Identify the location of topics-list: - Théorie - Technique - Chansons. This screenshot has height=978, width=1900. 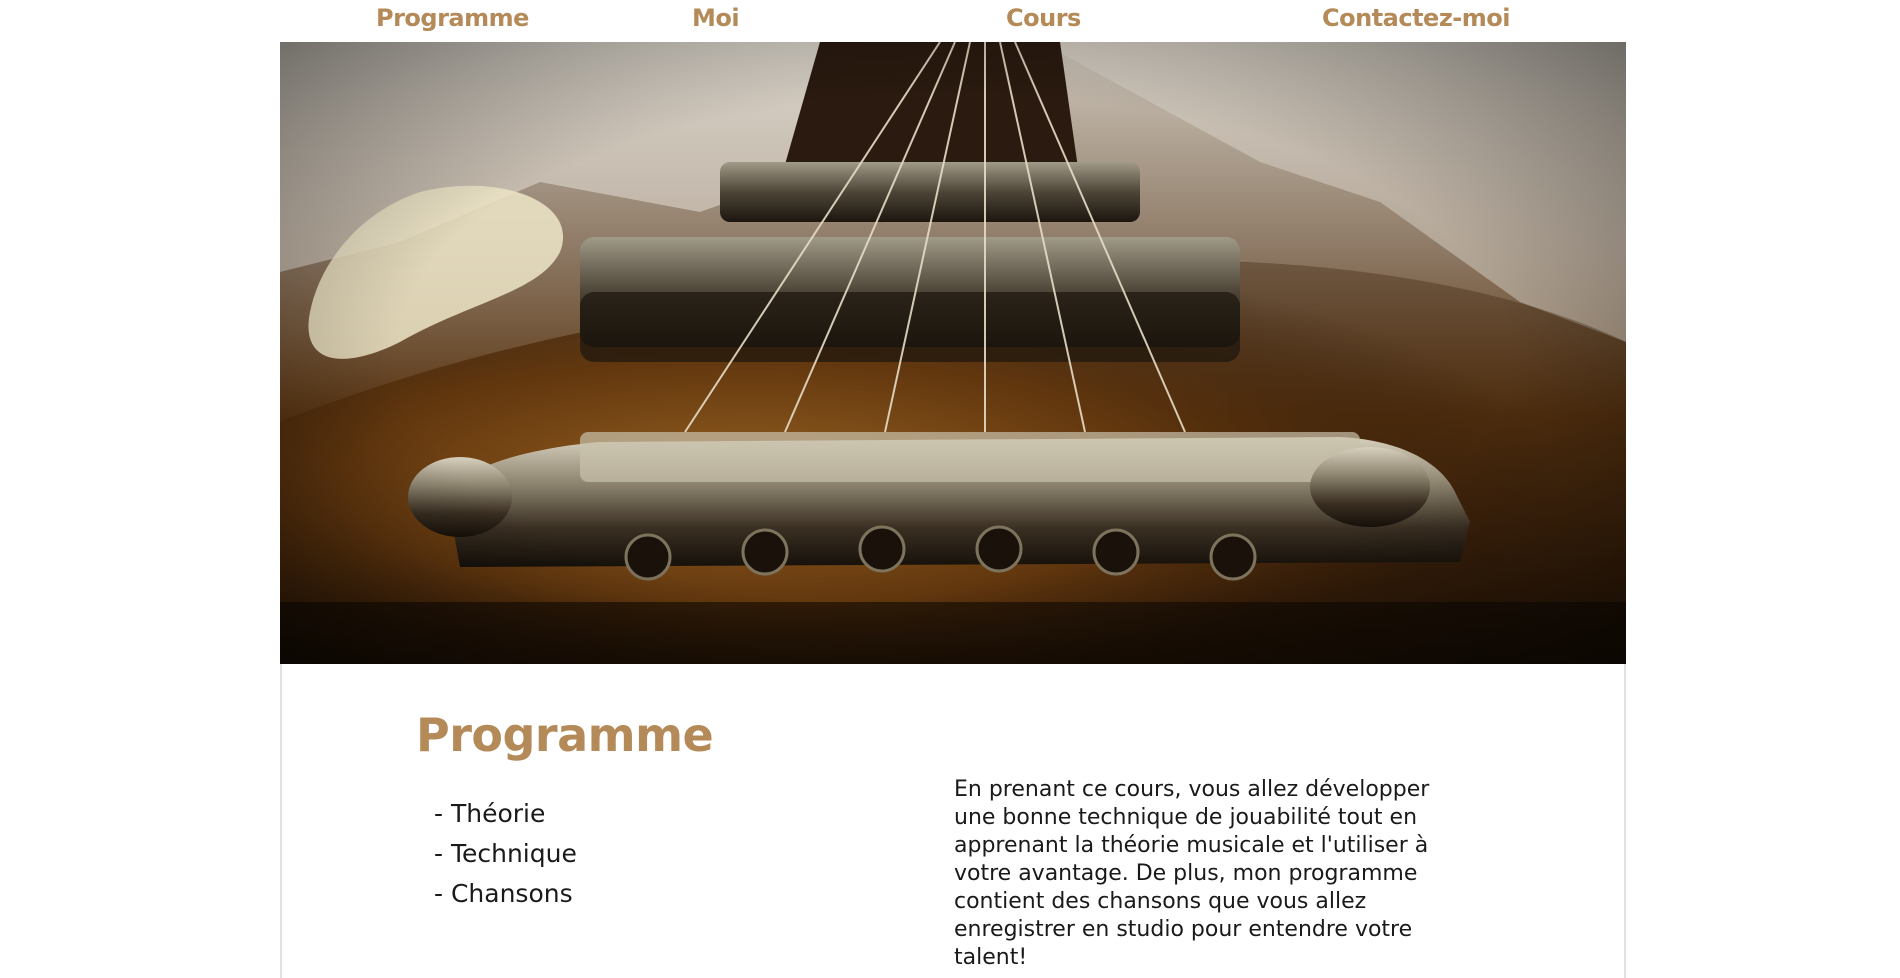
(505, 854).